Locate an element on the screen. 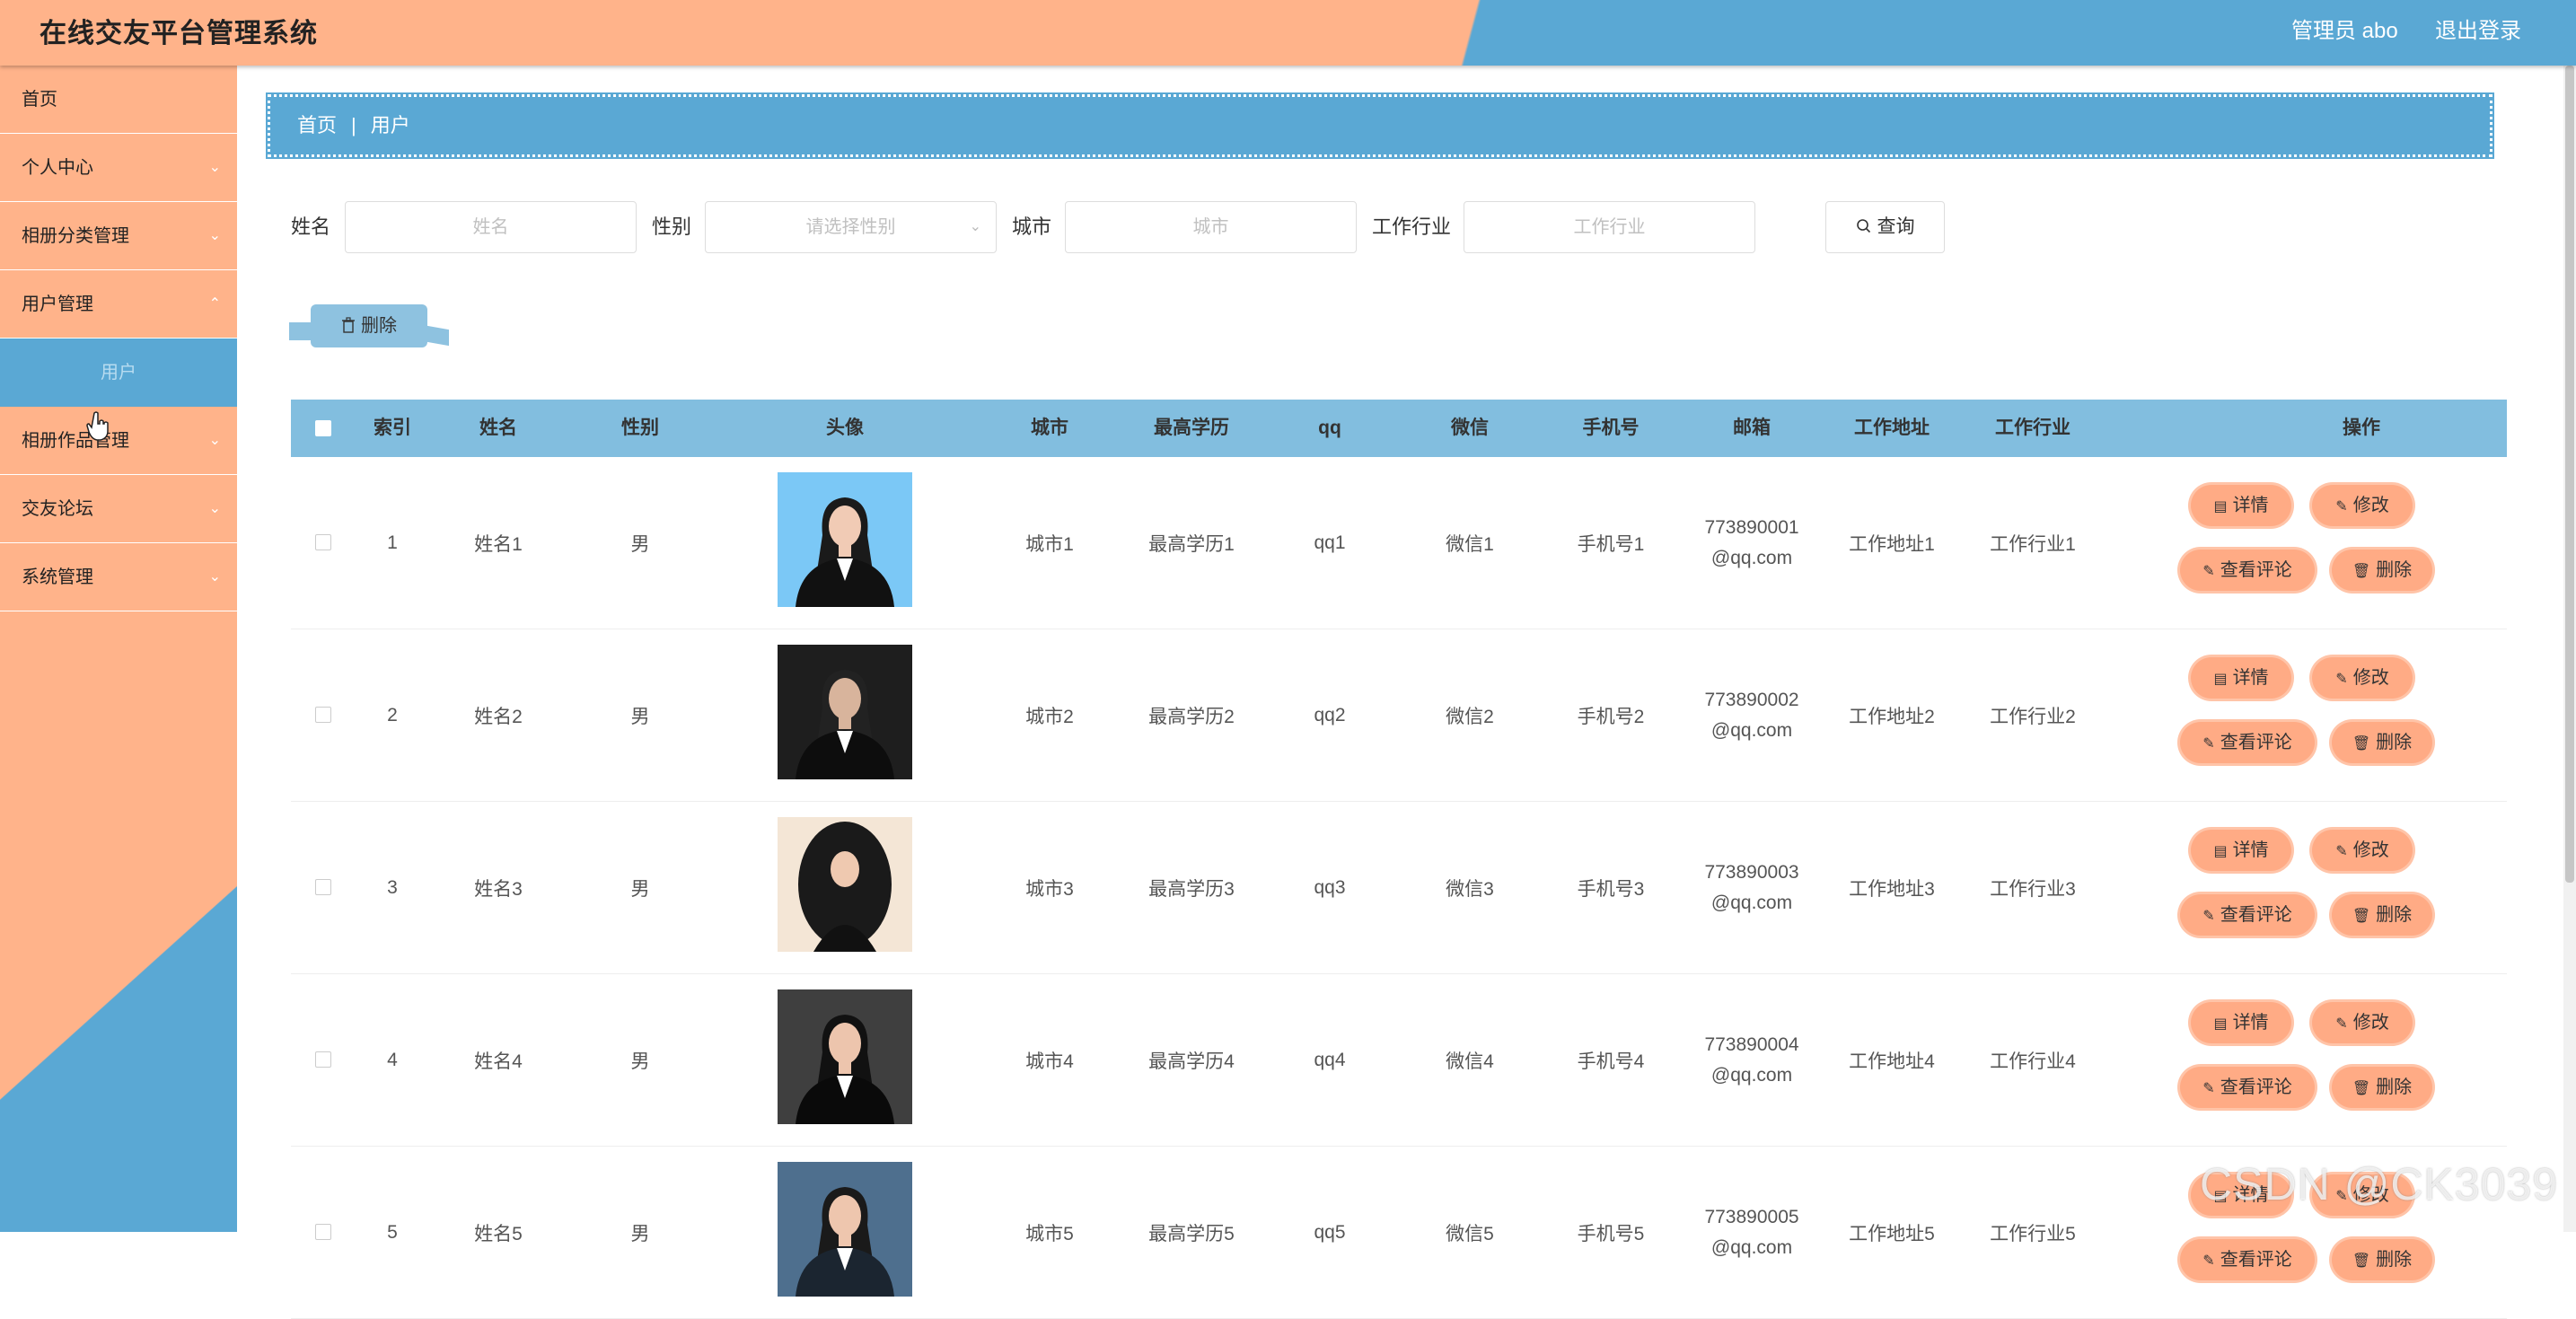 Image resolution: width=2576 pixels, height=1319 pixels. vertical-scrollbar is located at coordinates (2569, 649).